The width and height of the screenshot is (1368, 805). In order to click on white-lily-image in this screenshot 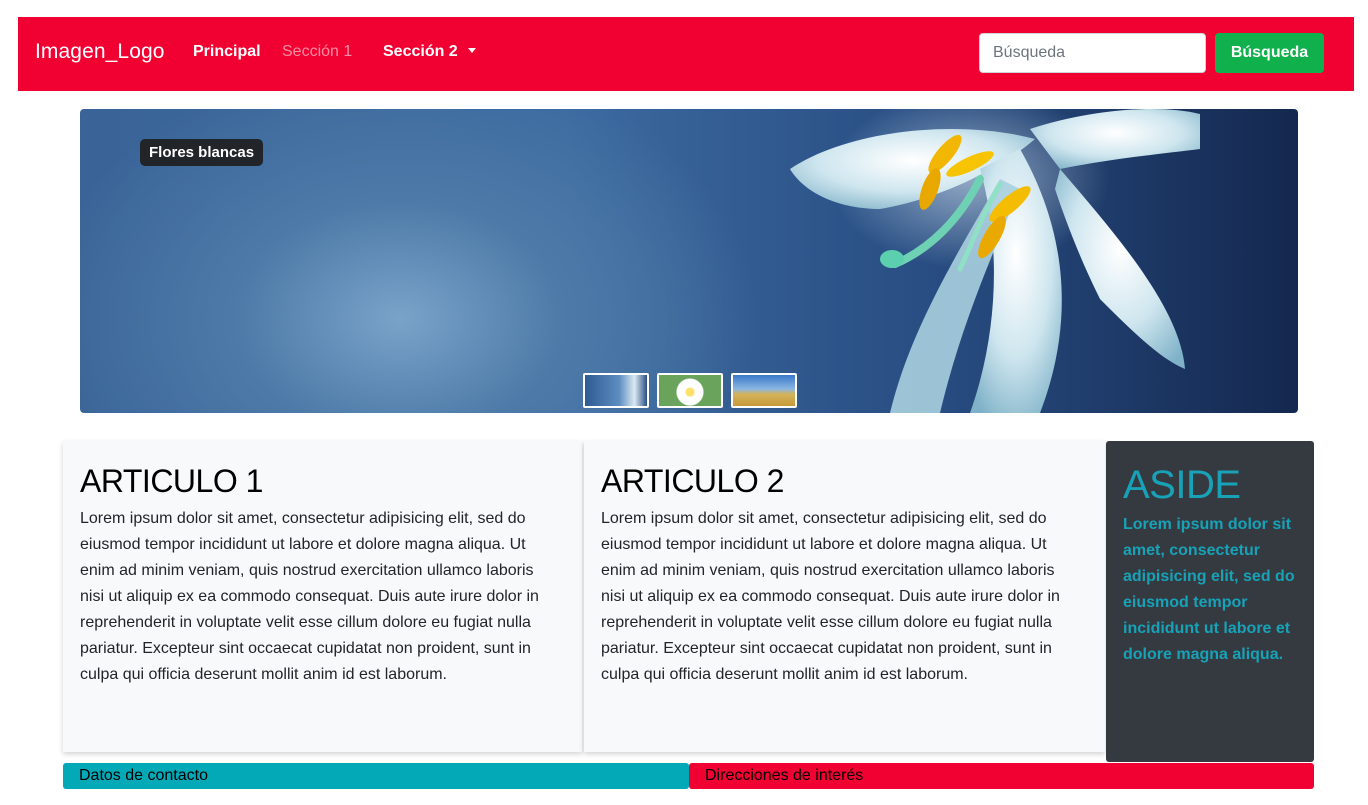, I will do `click(995, 261)`.